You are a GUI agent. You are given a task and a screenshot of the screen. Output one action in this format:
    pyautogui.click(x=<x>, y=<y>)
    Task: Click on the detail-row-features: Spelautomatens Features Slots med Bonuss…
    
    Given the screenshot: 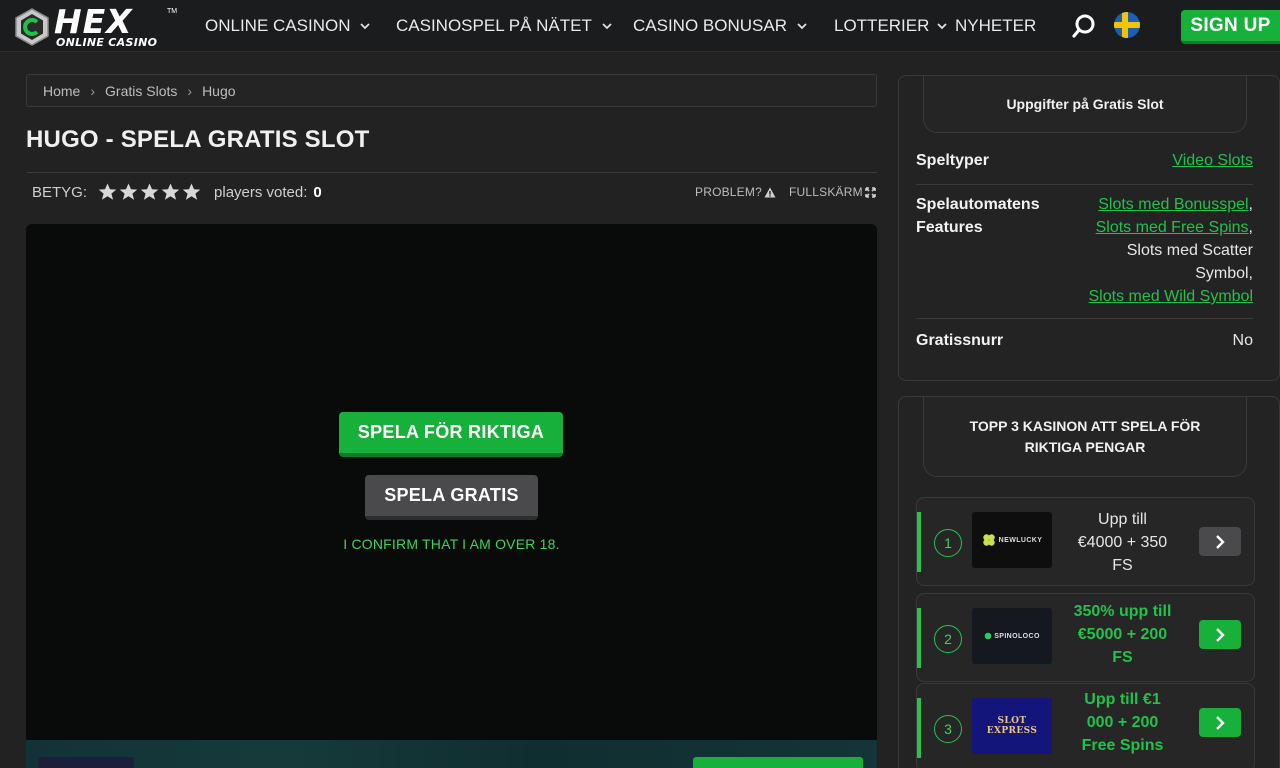 What is the action you would take?
    pyautogui.click(x=1084, y=251)
    